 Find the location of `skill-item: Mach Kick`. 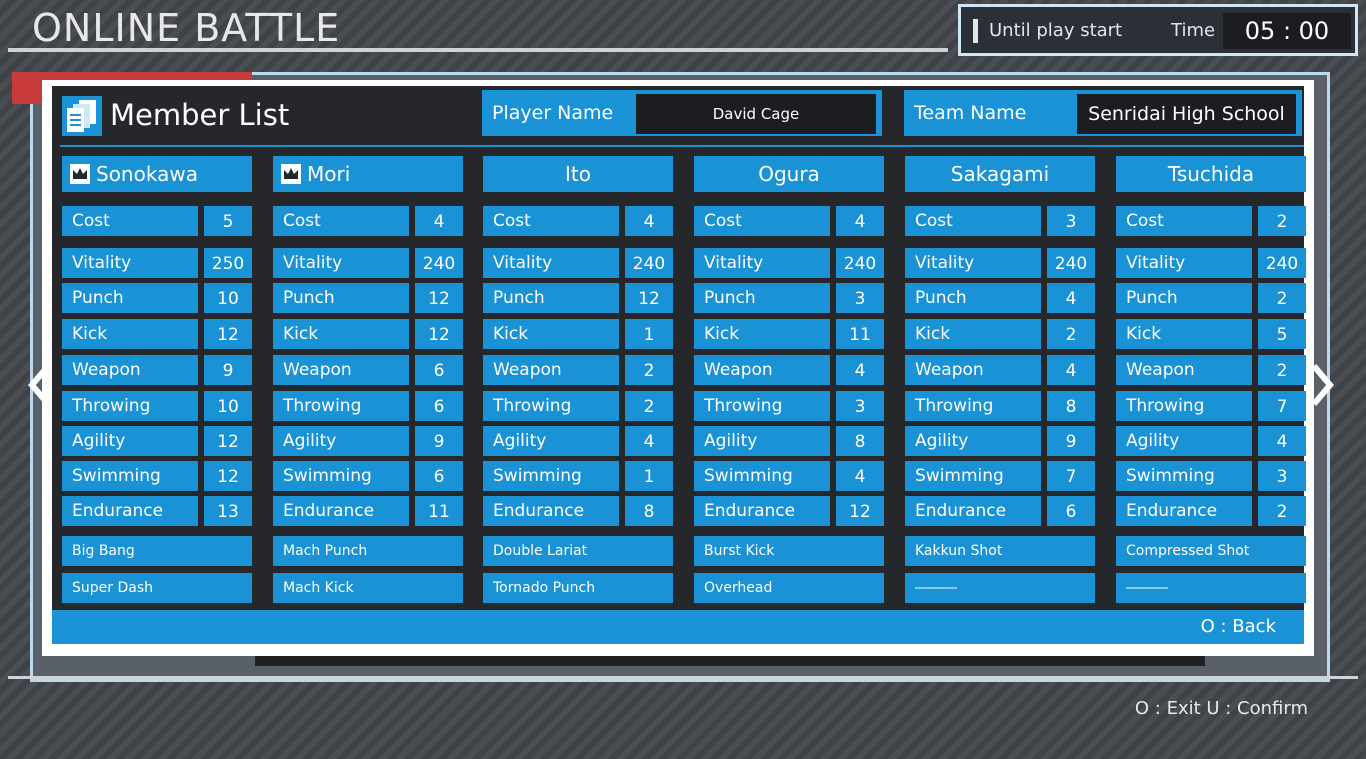

skill-item: Mach Kick is located at coordinates (368, 588).